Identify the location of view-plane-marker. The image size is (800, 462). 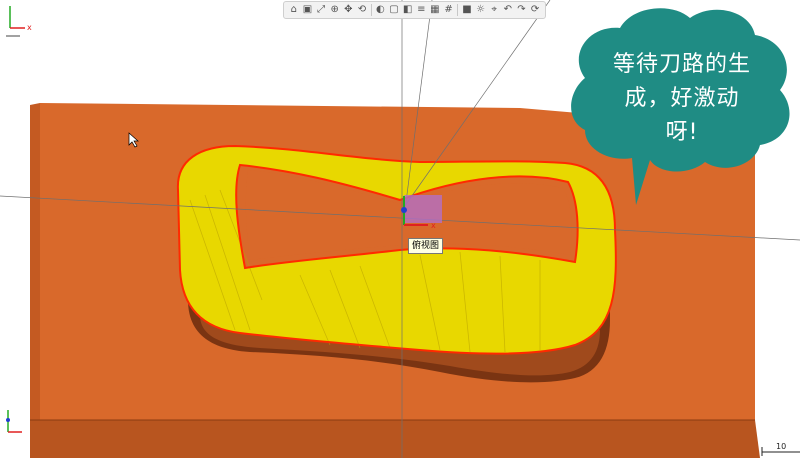
(423, 209).